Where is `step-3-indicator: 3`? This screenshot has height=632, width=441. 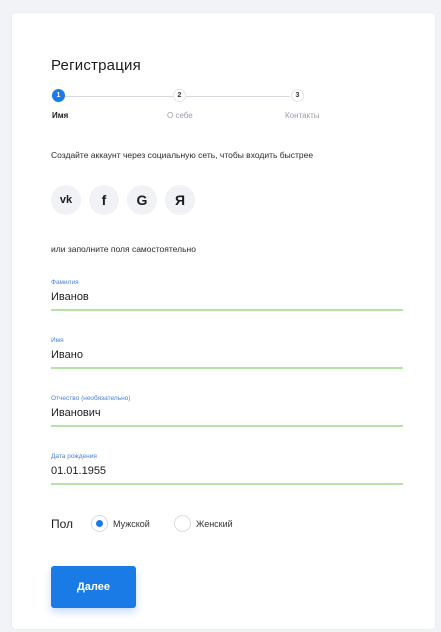
step-3-indicator: 3 is located at coordinates (297, 95).